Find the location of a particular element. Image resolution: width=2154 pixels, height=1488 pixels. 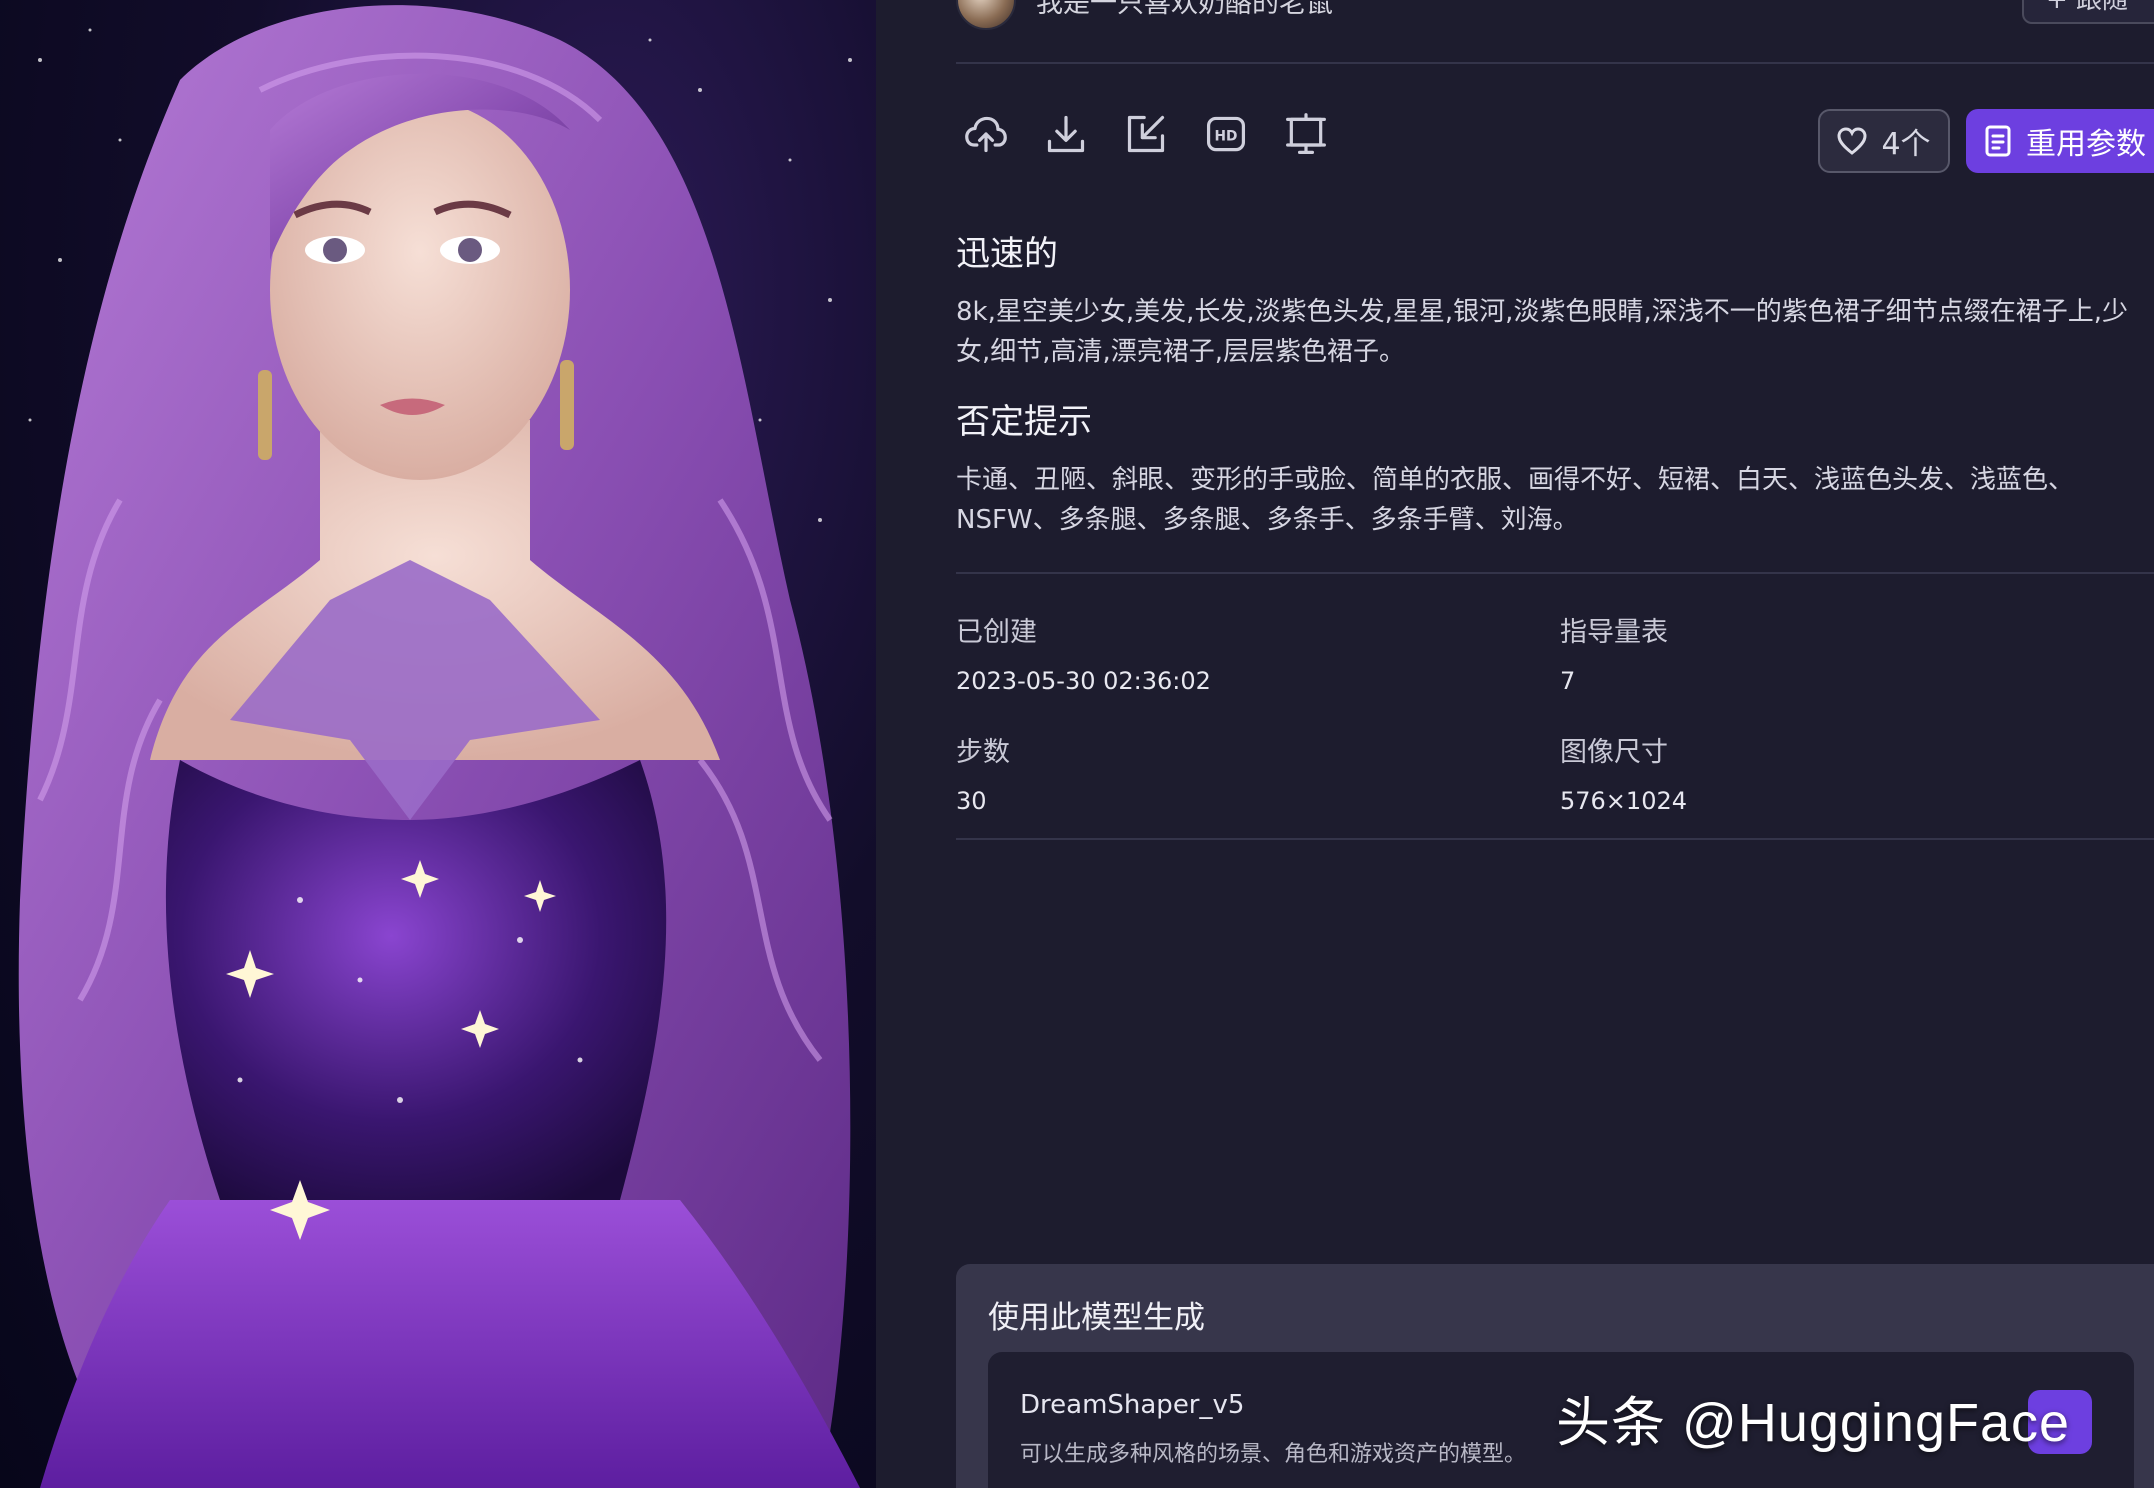

created-label: 已创建 is located at coordinates (996, 632).